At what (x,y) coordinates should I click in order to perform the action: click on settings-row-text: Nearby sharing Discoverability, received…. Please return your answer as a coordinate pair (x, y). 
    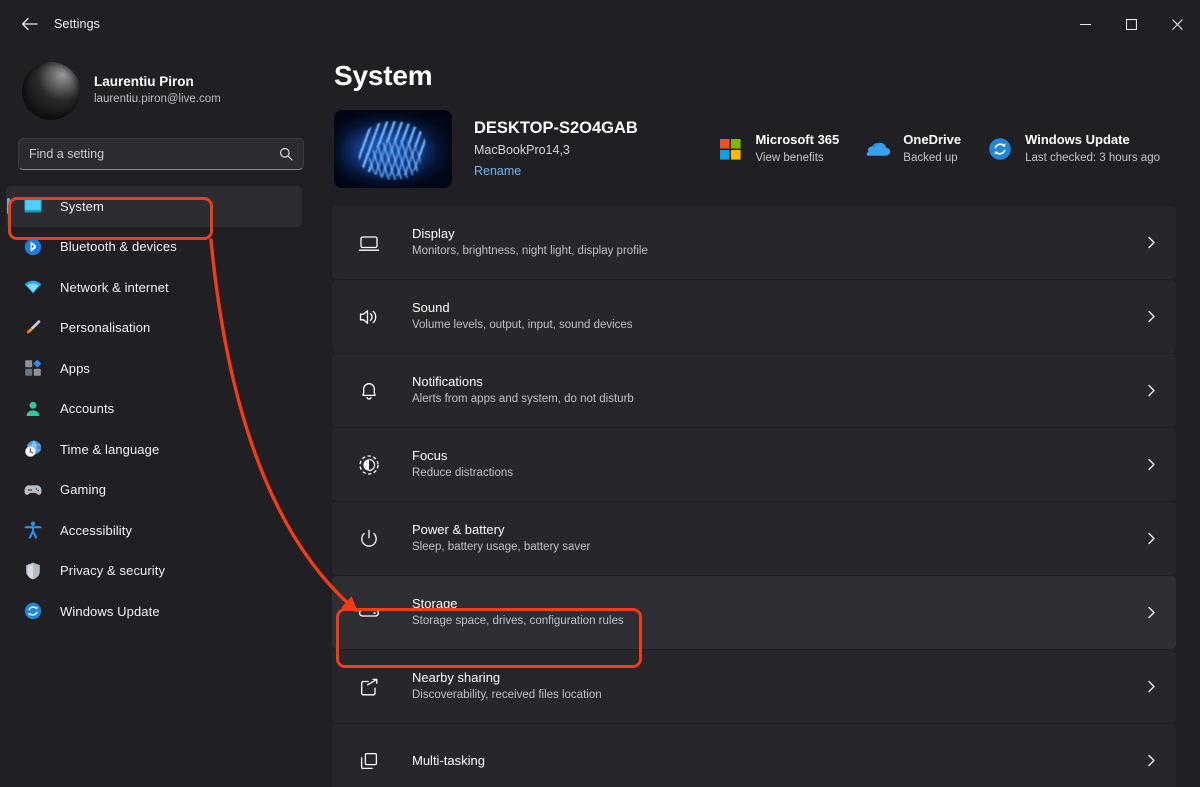
    Looking at the image, I should click on (778, 686).